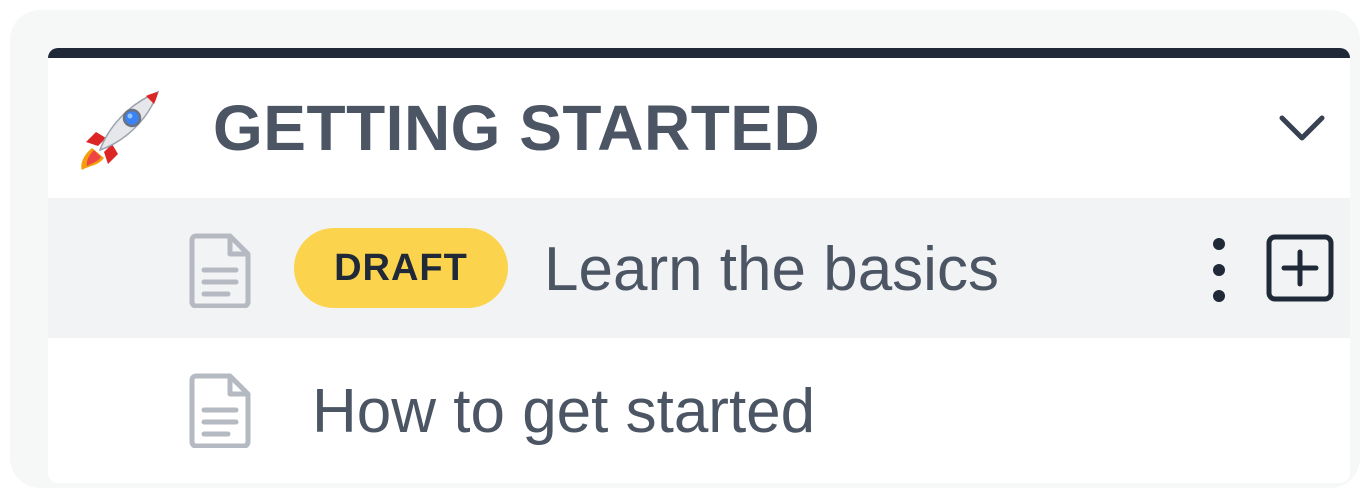 Image resolution: width=1370 pixels, height=495 pixels. What do you see at coordinates (1219, 270) in the screenshot?
I see `more-icon` at bounding box center [1219, 270].